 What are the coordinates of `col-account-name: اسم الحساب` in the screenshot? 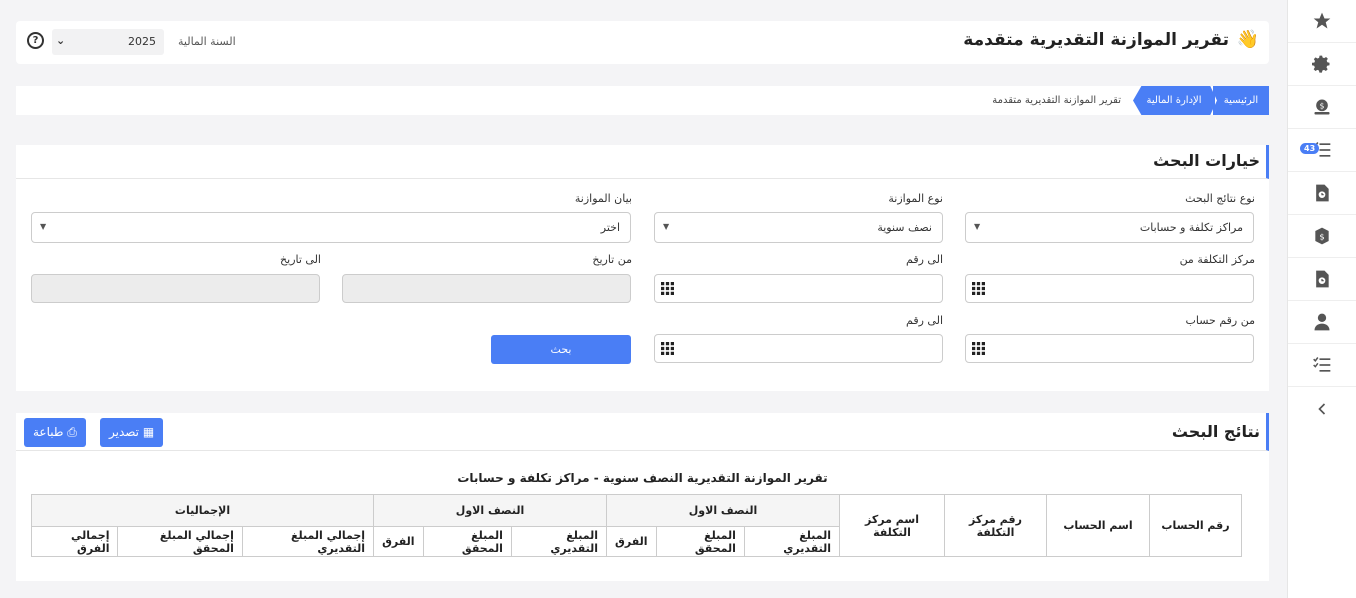 It's located at (1098, 525).